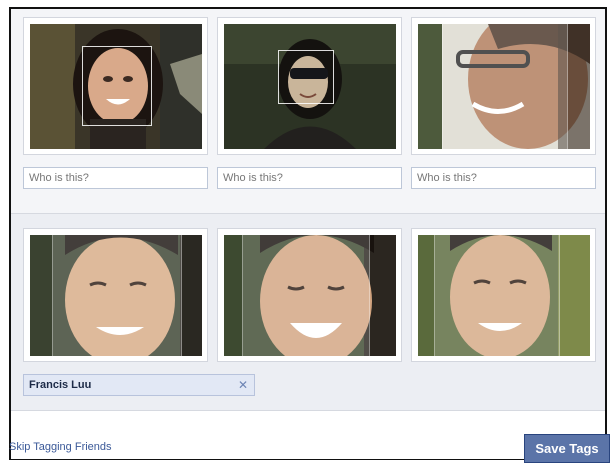 The height and width of the screenshot is (466, 613). I want to click on skip-tagging-link: Skip Tagging Friends, so click(60, 447).